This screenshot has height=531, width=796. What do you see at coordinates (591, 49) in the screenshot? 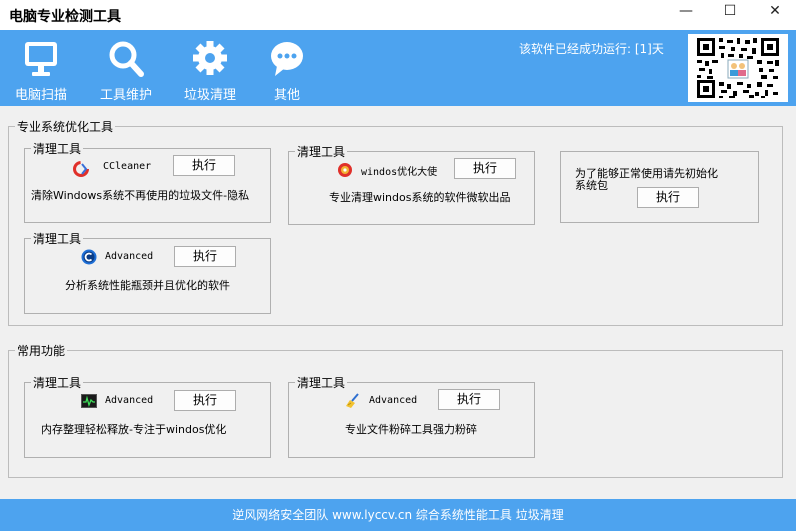
I see `runtime-status: 该软件已经成功运行: [1]天` at bounding box center [591, 49].